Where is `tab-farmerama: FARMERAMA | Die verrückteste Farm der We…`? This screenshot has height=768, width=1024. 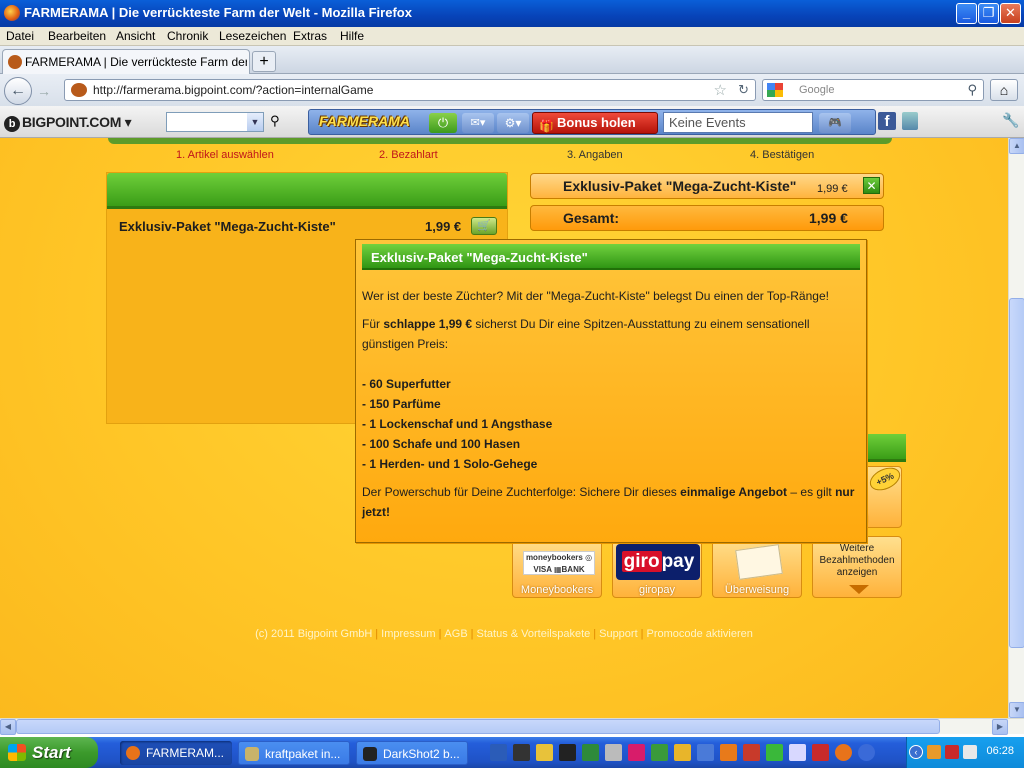 tab-farmerama: FARMERAMA | Die verrückteste Farm der We… is located at coordinates (126, 61).